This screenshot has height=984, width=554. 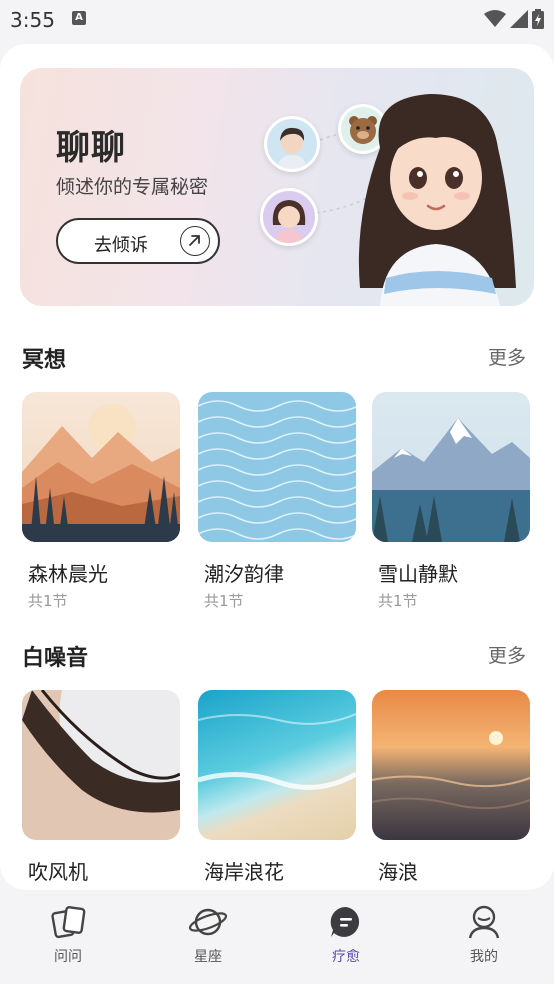 What do you see at coordinates (418, 574) in the screenshot?
I see `card-title: 雪山静默` at bounding box center [418, 574].